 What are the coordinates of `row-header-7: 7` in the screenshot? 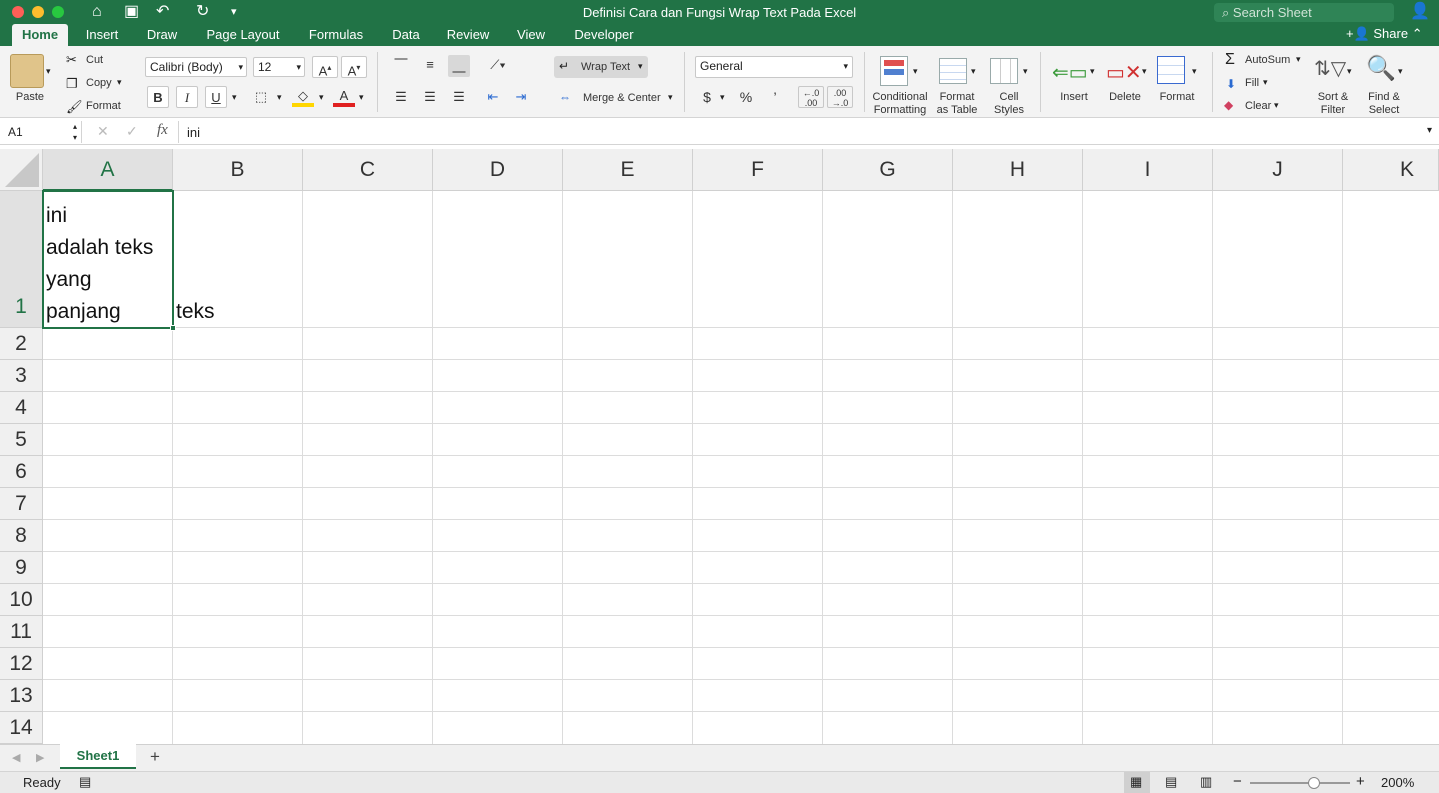 It's located at (21, 504).